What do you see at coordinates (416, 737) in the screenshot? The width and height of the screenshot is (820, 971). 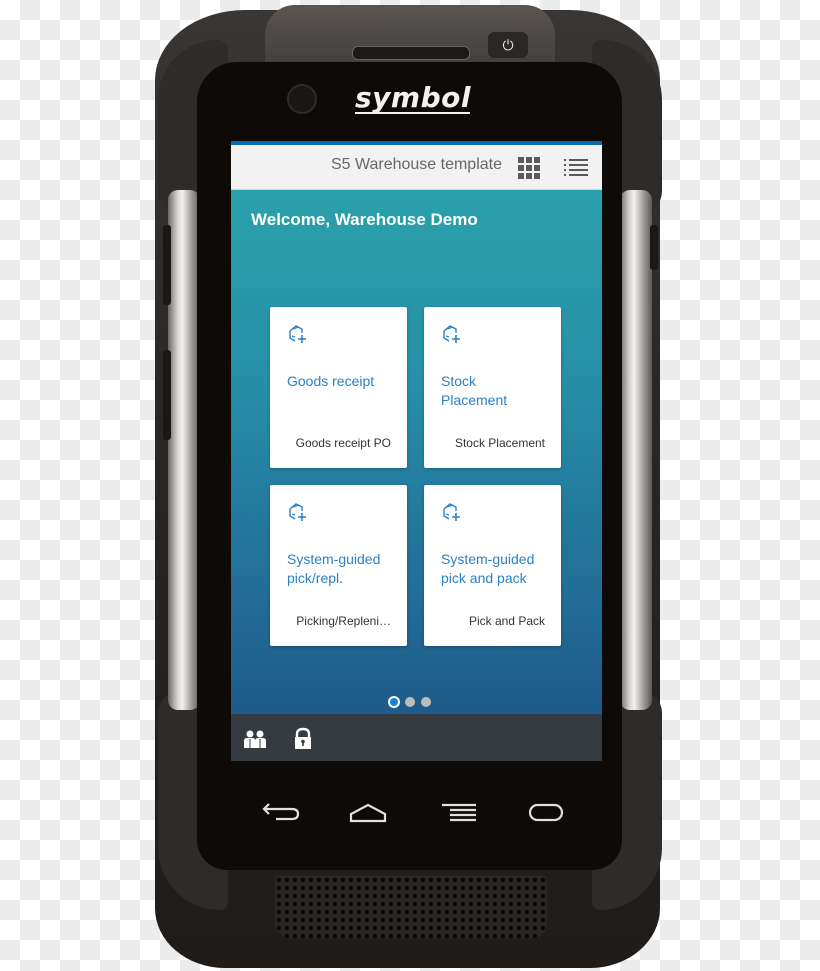 I see `shell-footer` at bounding box center [416, 737].